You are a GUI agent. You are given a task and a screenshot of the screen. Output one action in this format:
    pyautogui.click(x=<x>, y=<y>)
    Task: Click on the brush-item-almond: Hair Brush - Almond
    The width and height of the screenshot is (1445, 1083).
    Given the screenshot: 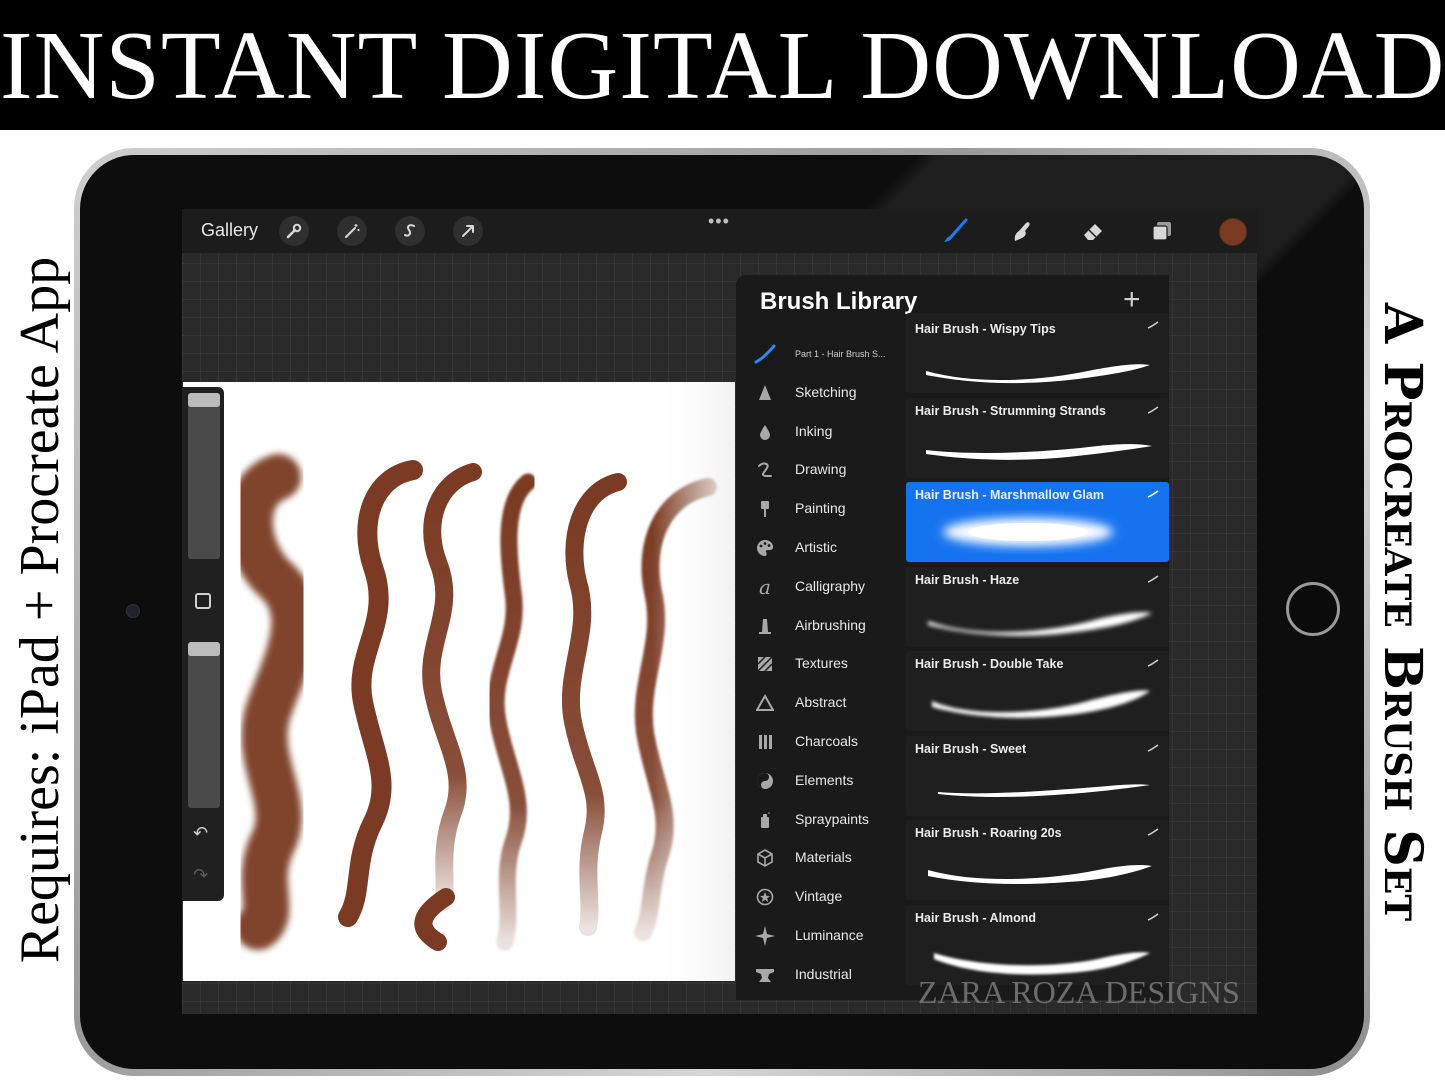 What is the action you would take?
    pyautogui.click(x=1037, y=944)
    